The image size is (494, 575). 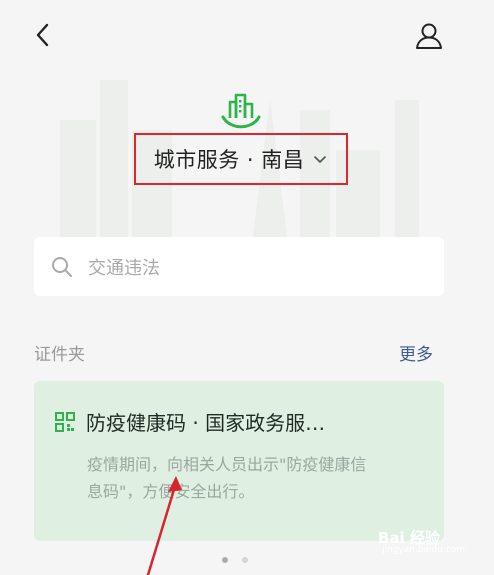 I want to click on search-placeholder: 交通违法, so click(x=124, y=268).